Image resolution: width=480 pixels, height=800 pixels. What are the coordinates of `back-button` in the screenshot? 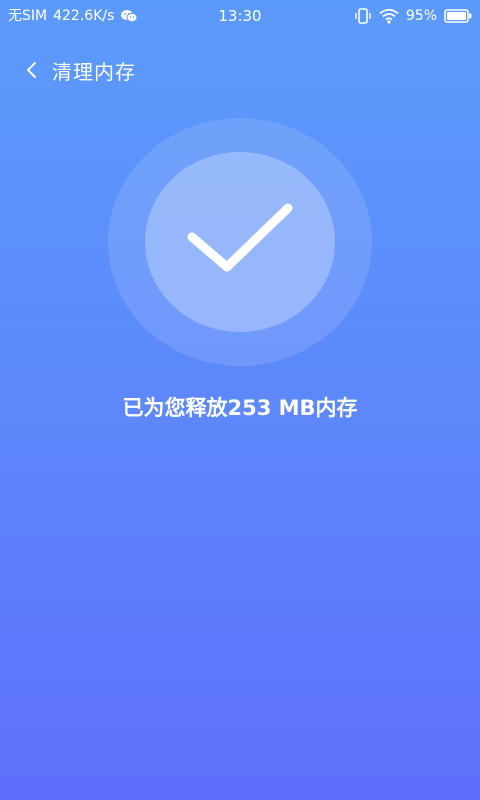 It's located at (32, 70).